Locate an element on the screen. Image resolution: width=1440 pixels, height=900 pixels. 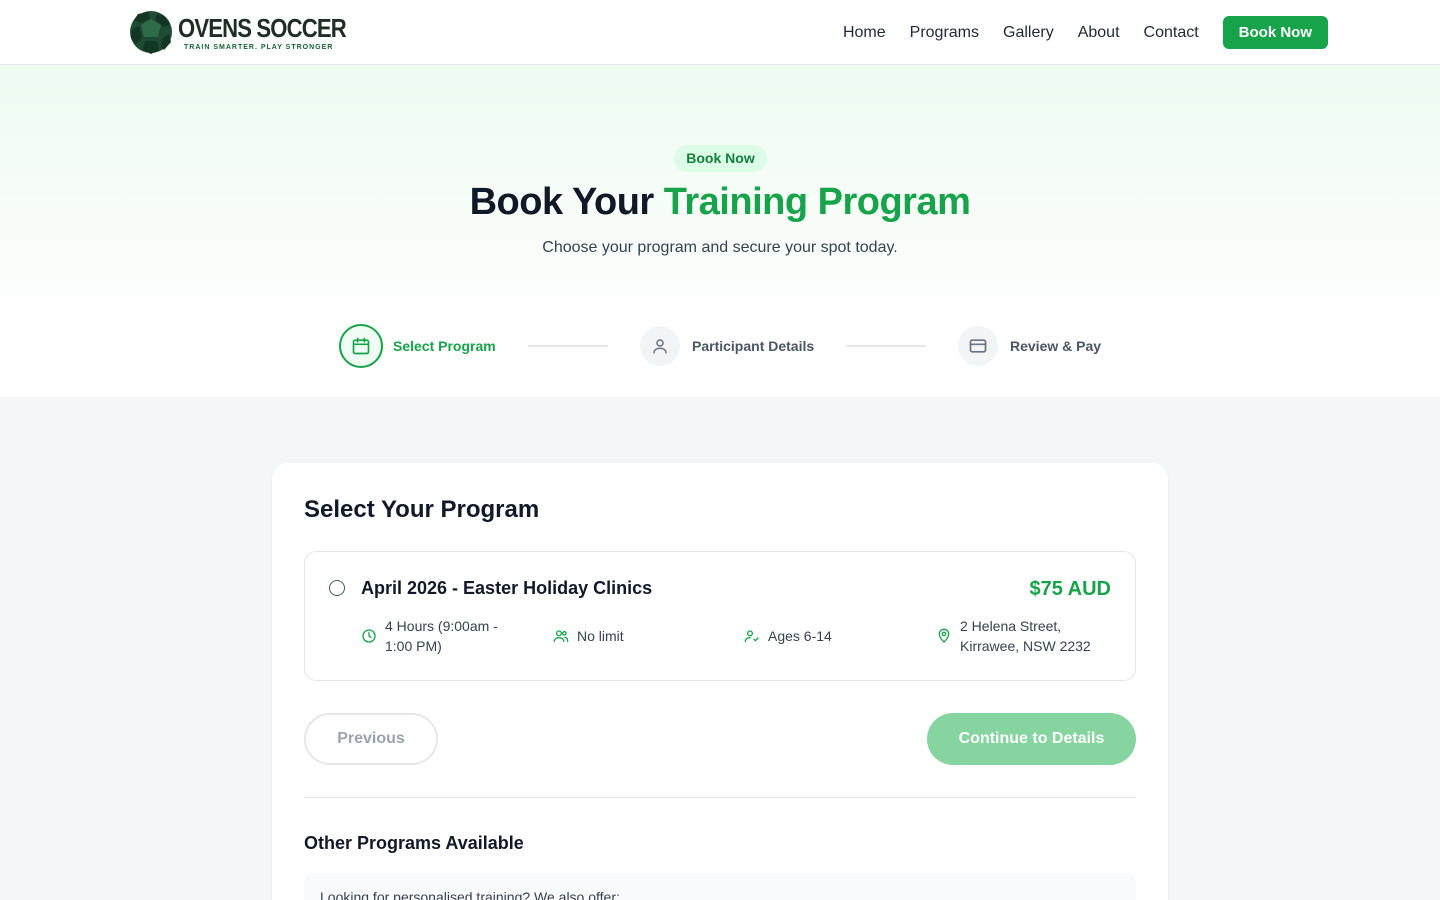
step-participant-details: Participant Details is located at coordinates (726, 346).